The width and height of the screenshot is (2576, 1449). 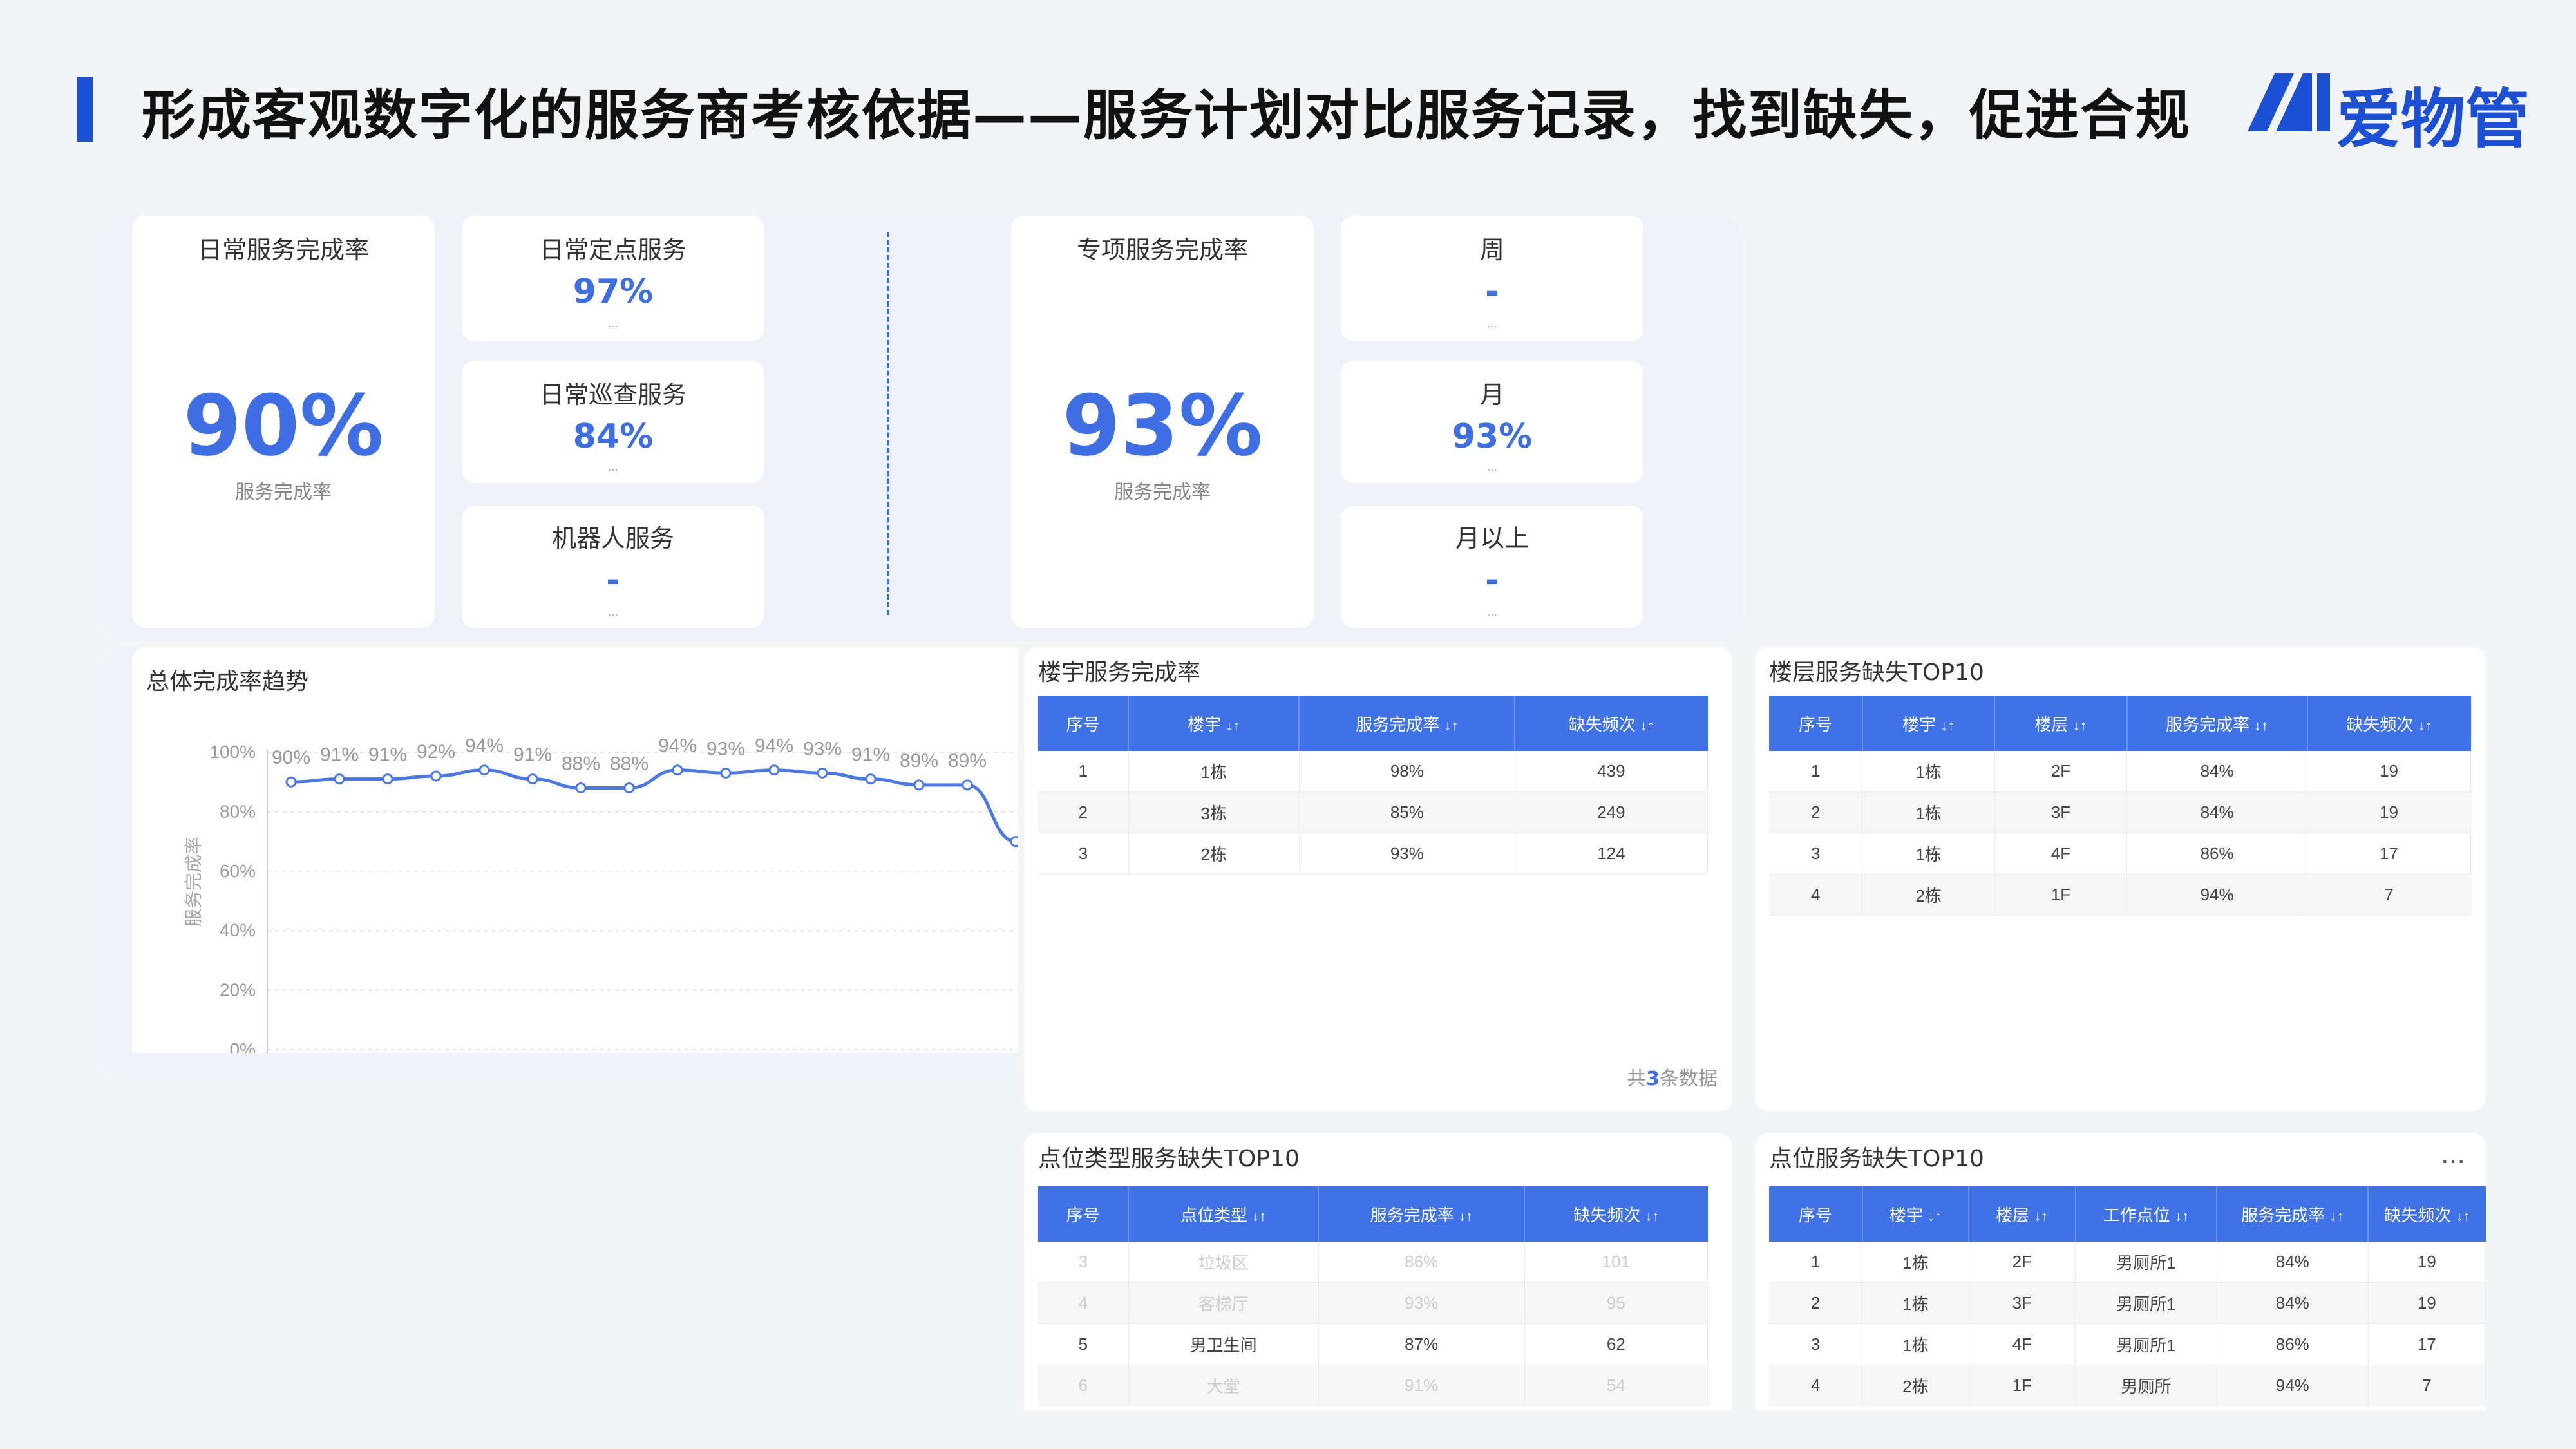 What do you see at coordinates (1224, 1214) in the screenshot?
I see `col-header: 点位类型 ↓↑` at bounding box center [1224, 1214].